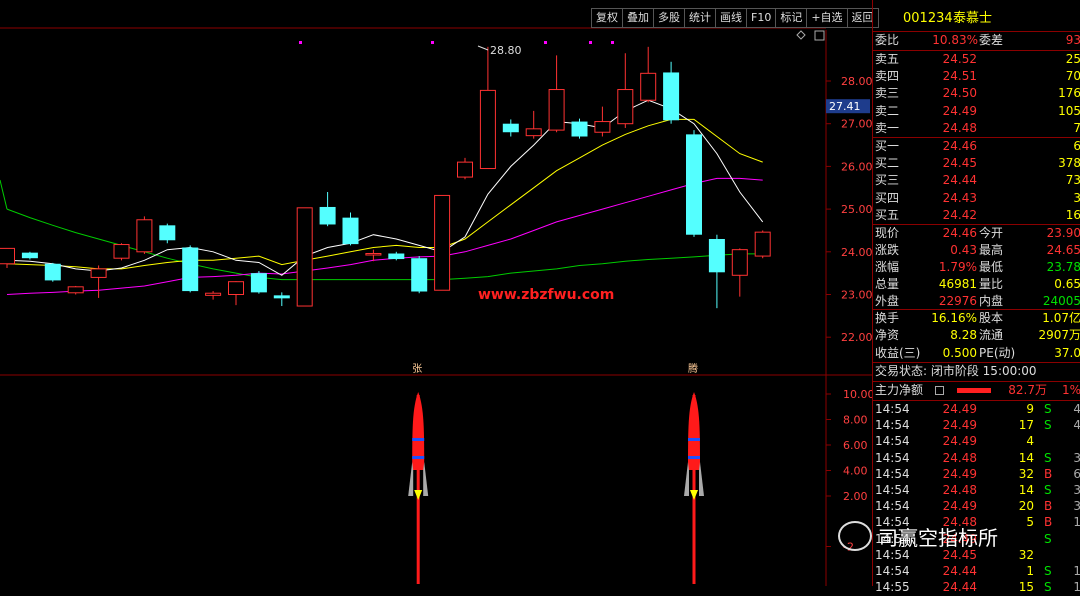  Describe the element at coordinates (855, 471) in the screenshot. I see `indicator-tick-label: 4.00` at that location.